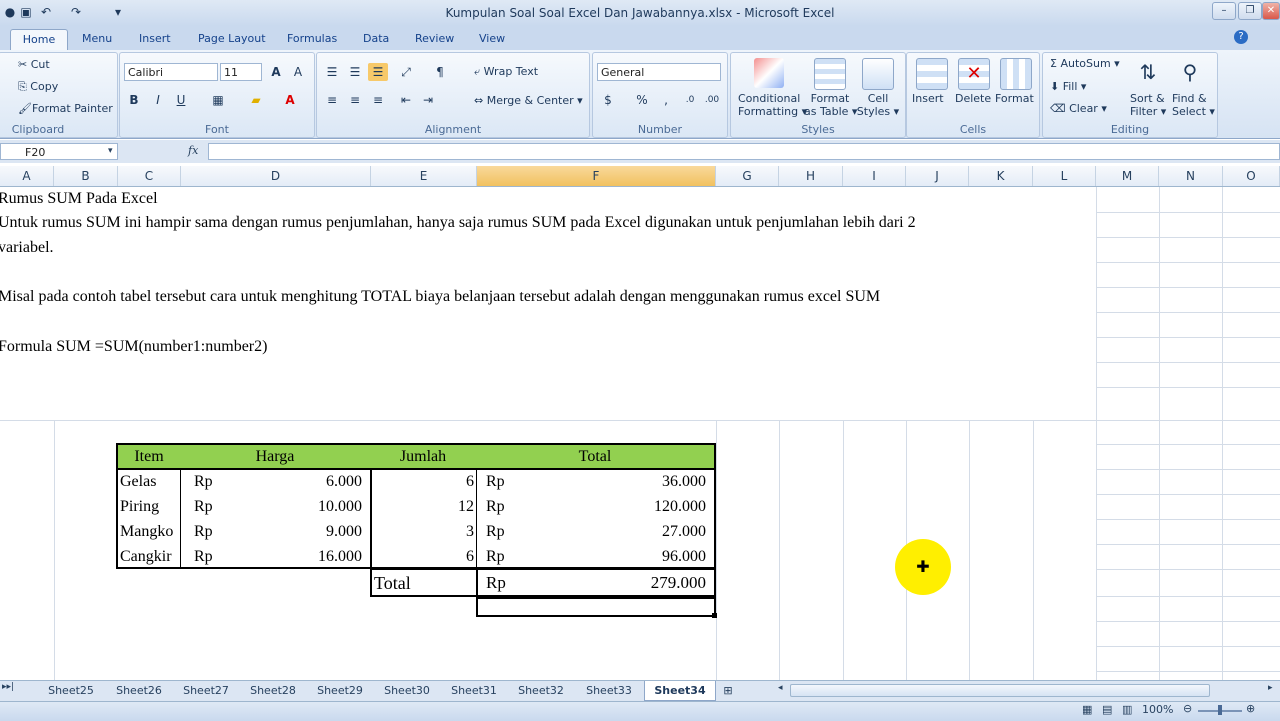 The width and height of the screenshot is (1280, 721). Describe the element at coordinates (434, 39) in the screenshot. I see `tab-review: Review` at that location.